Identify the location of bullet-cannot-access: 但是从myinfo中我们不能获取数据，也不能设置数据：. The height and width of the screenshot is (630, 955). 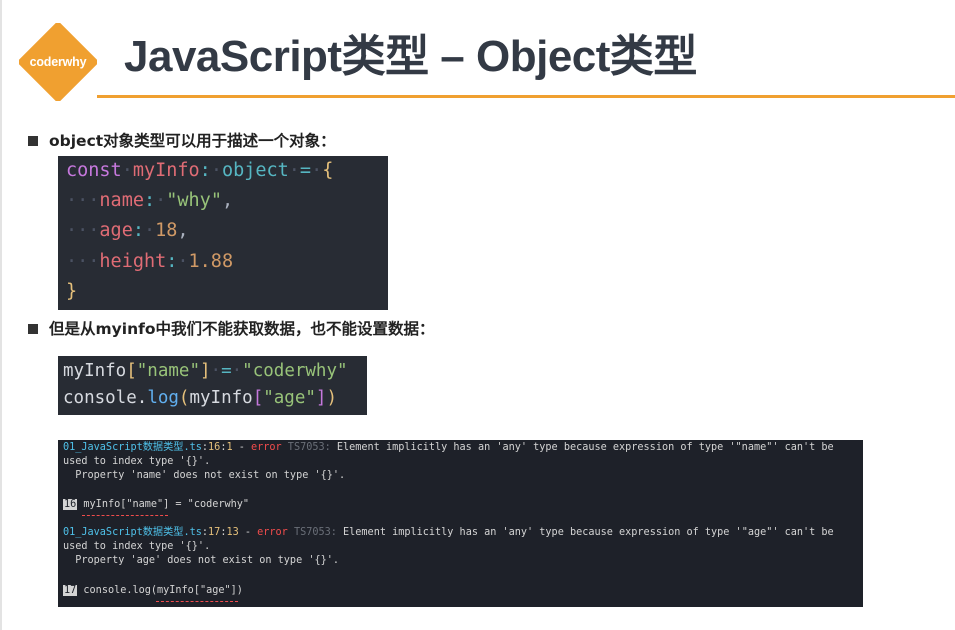
(231, 329).